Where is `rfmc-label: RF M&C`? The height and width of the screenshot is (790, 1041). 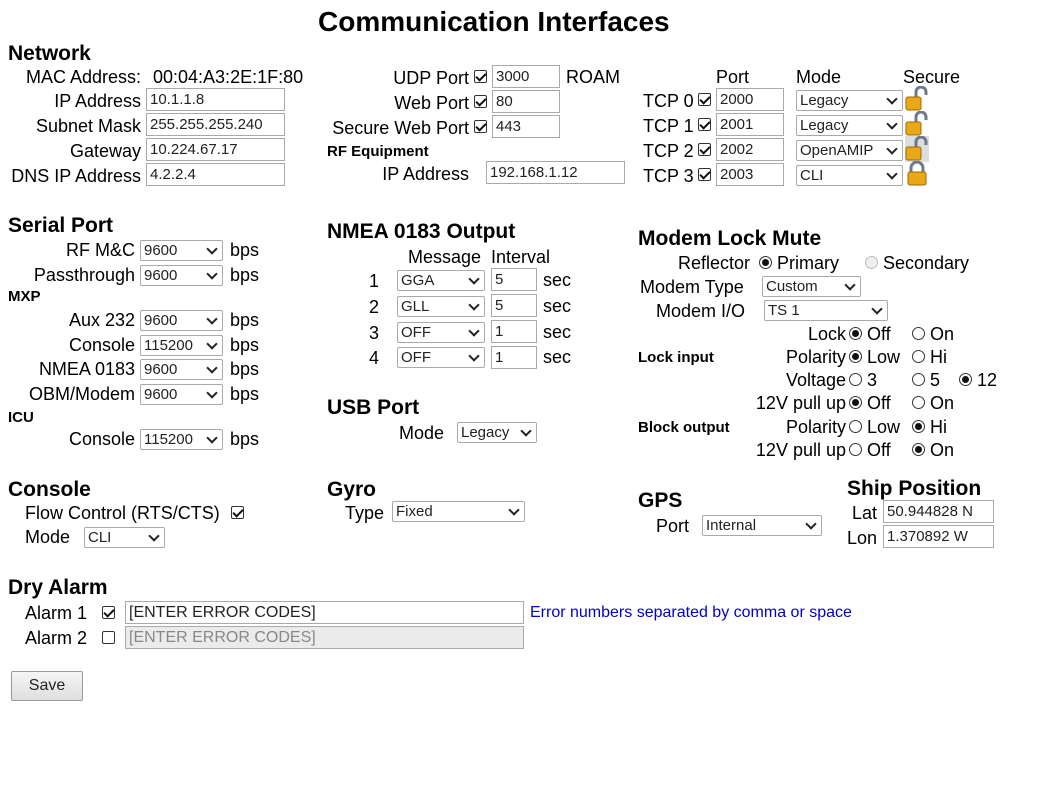 rfmc-label: RF M&C is located at coordinates (100, 250).